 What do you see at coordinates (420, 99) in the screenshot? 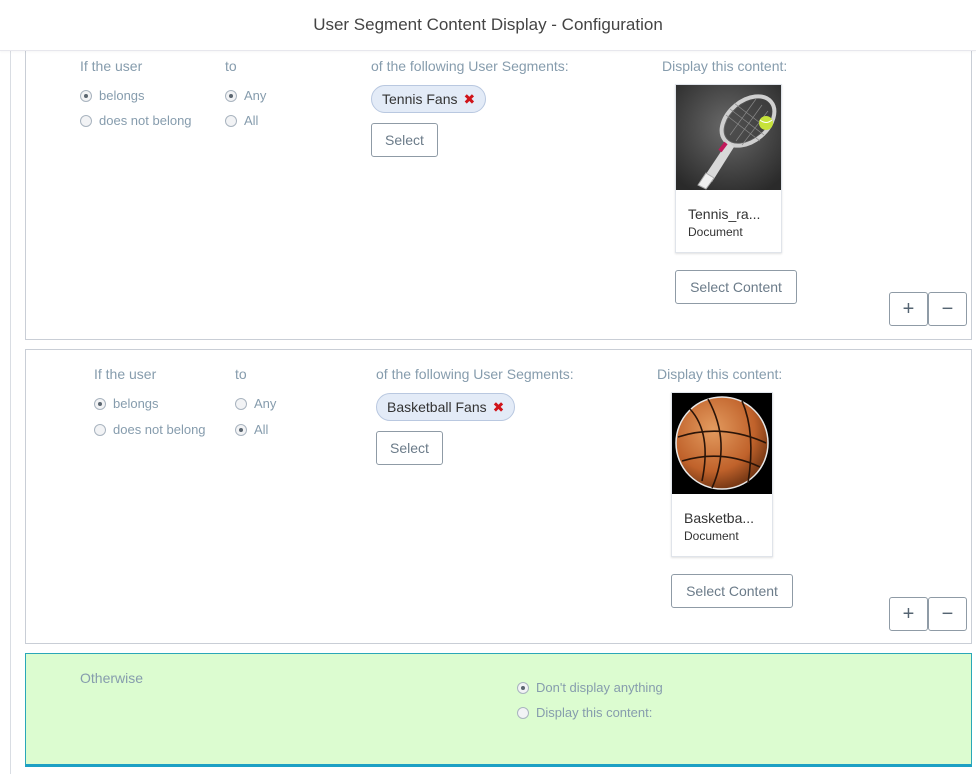
I see `segment-chip-label: Tennis Fans` at bounding box center [420, 99].